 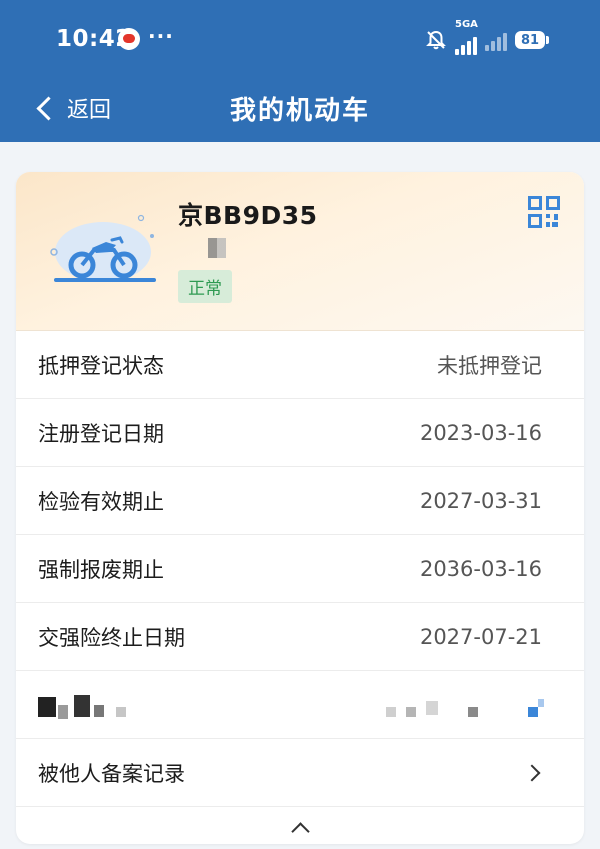 What do you see at coordinates (300, 433) in the screenshot?
I see `info-row-registration-date: 注册登记日期 2023-03-16` at bounding box center [300, 433].